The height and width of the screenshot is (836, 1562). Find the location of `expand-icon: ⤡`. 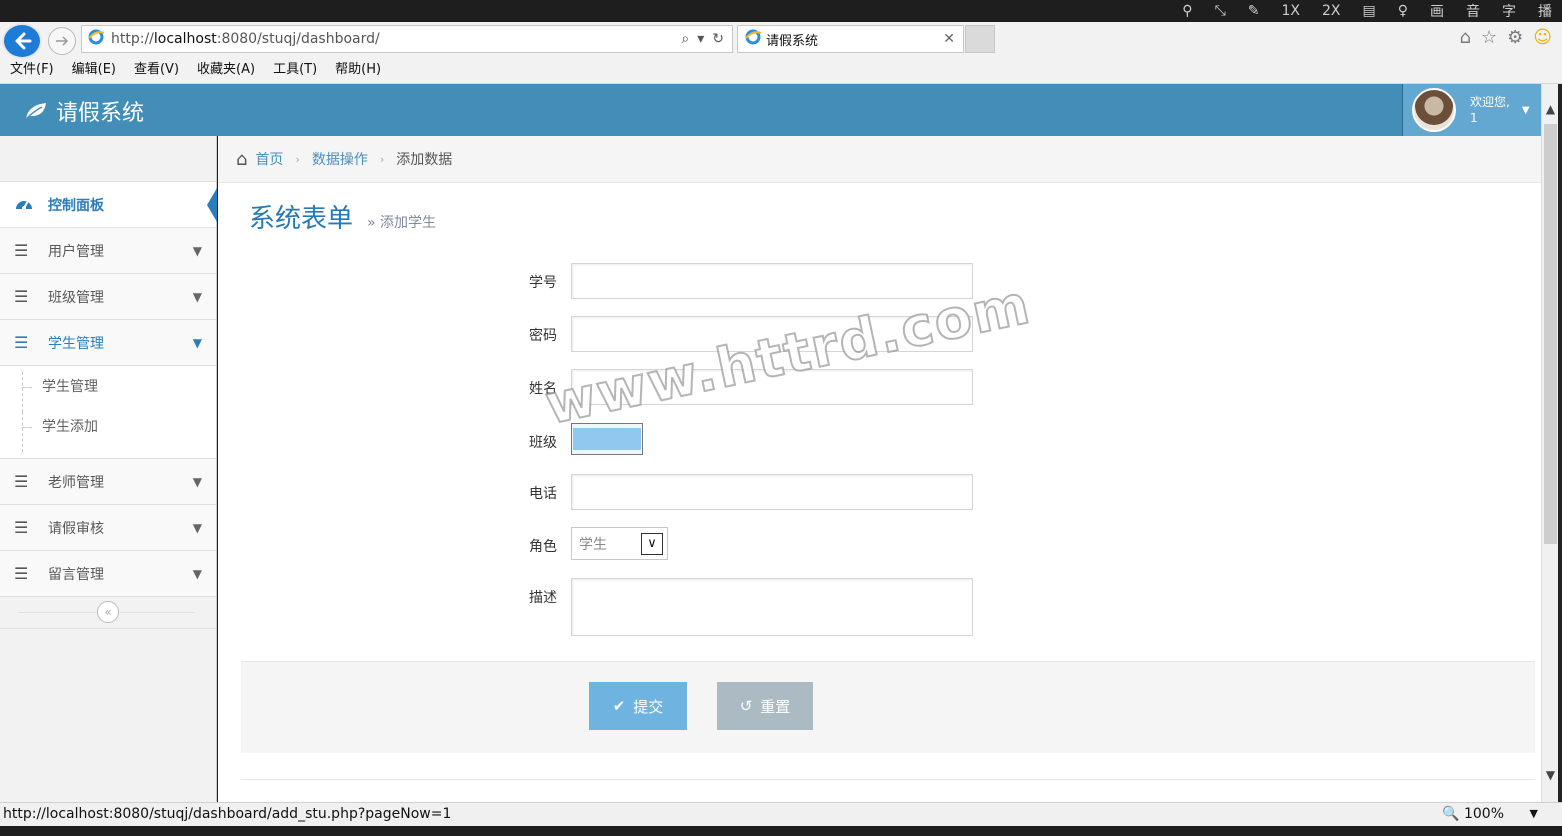

expand-icon: ⤡ is located at coordinates (1220, 11).